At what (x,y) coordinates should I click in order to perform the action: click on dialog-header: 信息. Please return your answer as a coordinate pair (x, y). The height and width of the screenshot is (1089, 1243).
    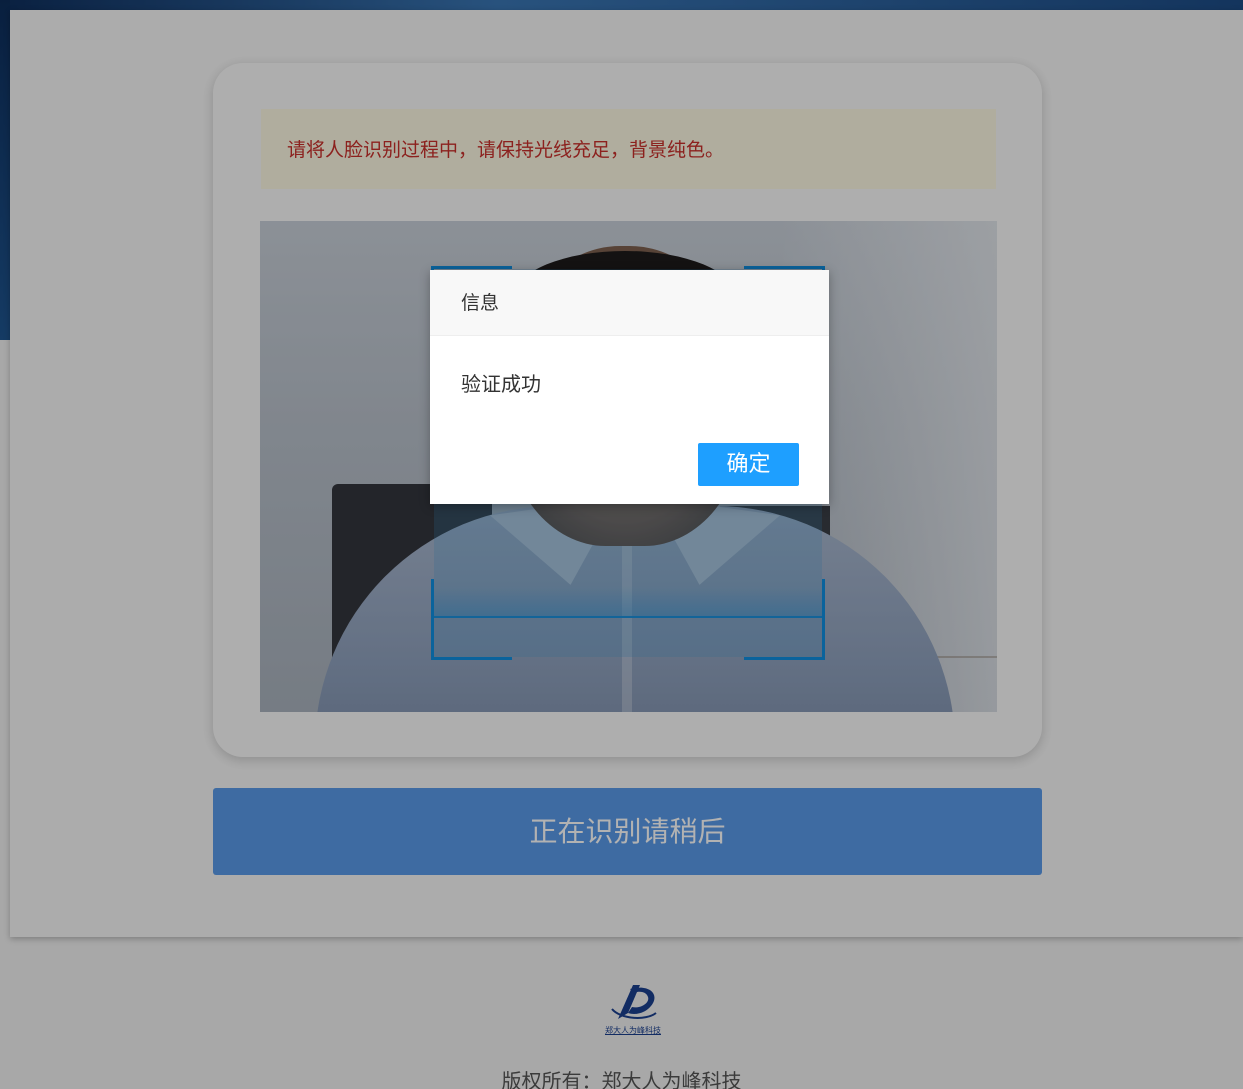
    Looking at the image, I should click on (629, 303).